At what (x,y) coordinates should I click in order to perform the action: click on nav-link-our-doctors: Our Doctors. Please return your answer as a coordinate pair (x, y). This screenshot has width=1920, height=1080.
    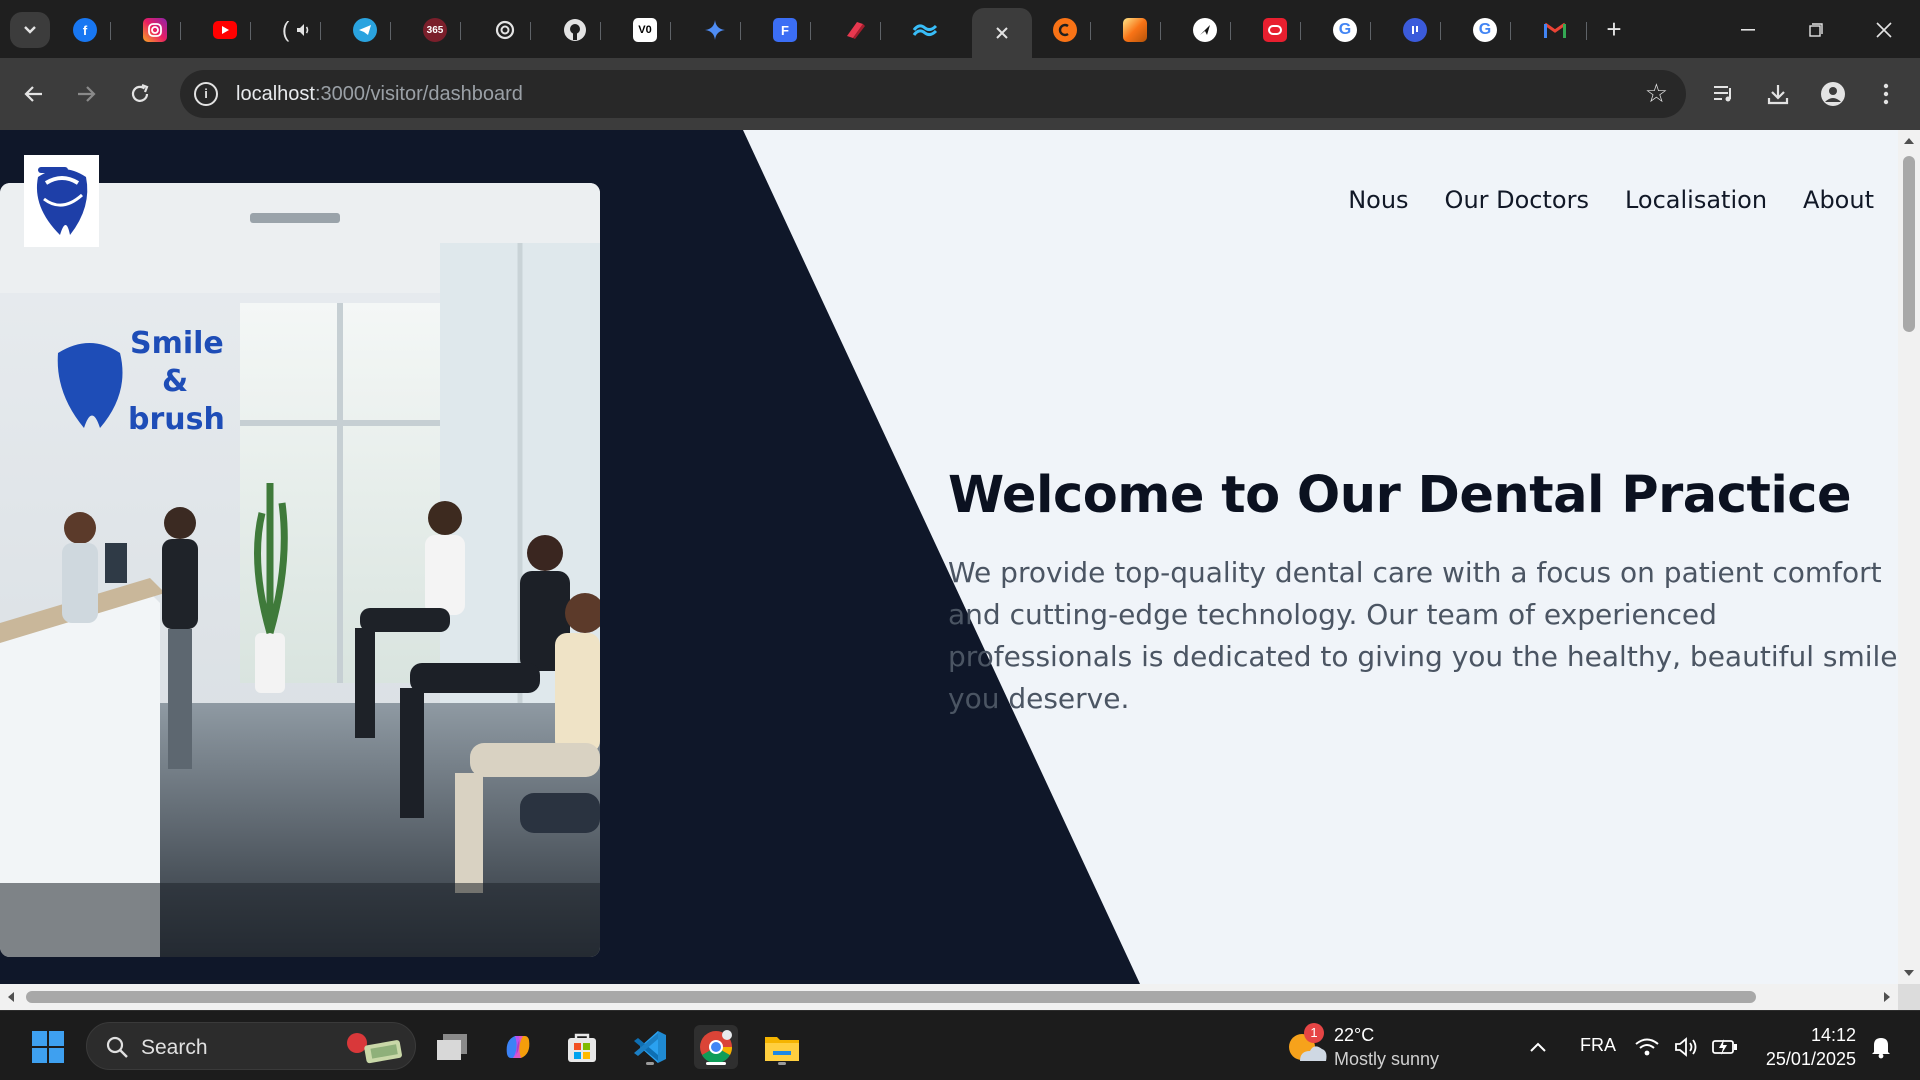
    Looking at the image, I should click on (1517, 200).